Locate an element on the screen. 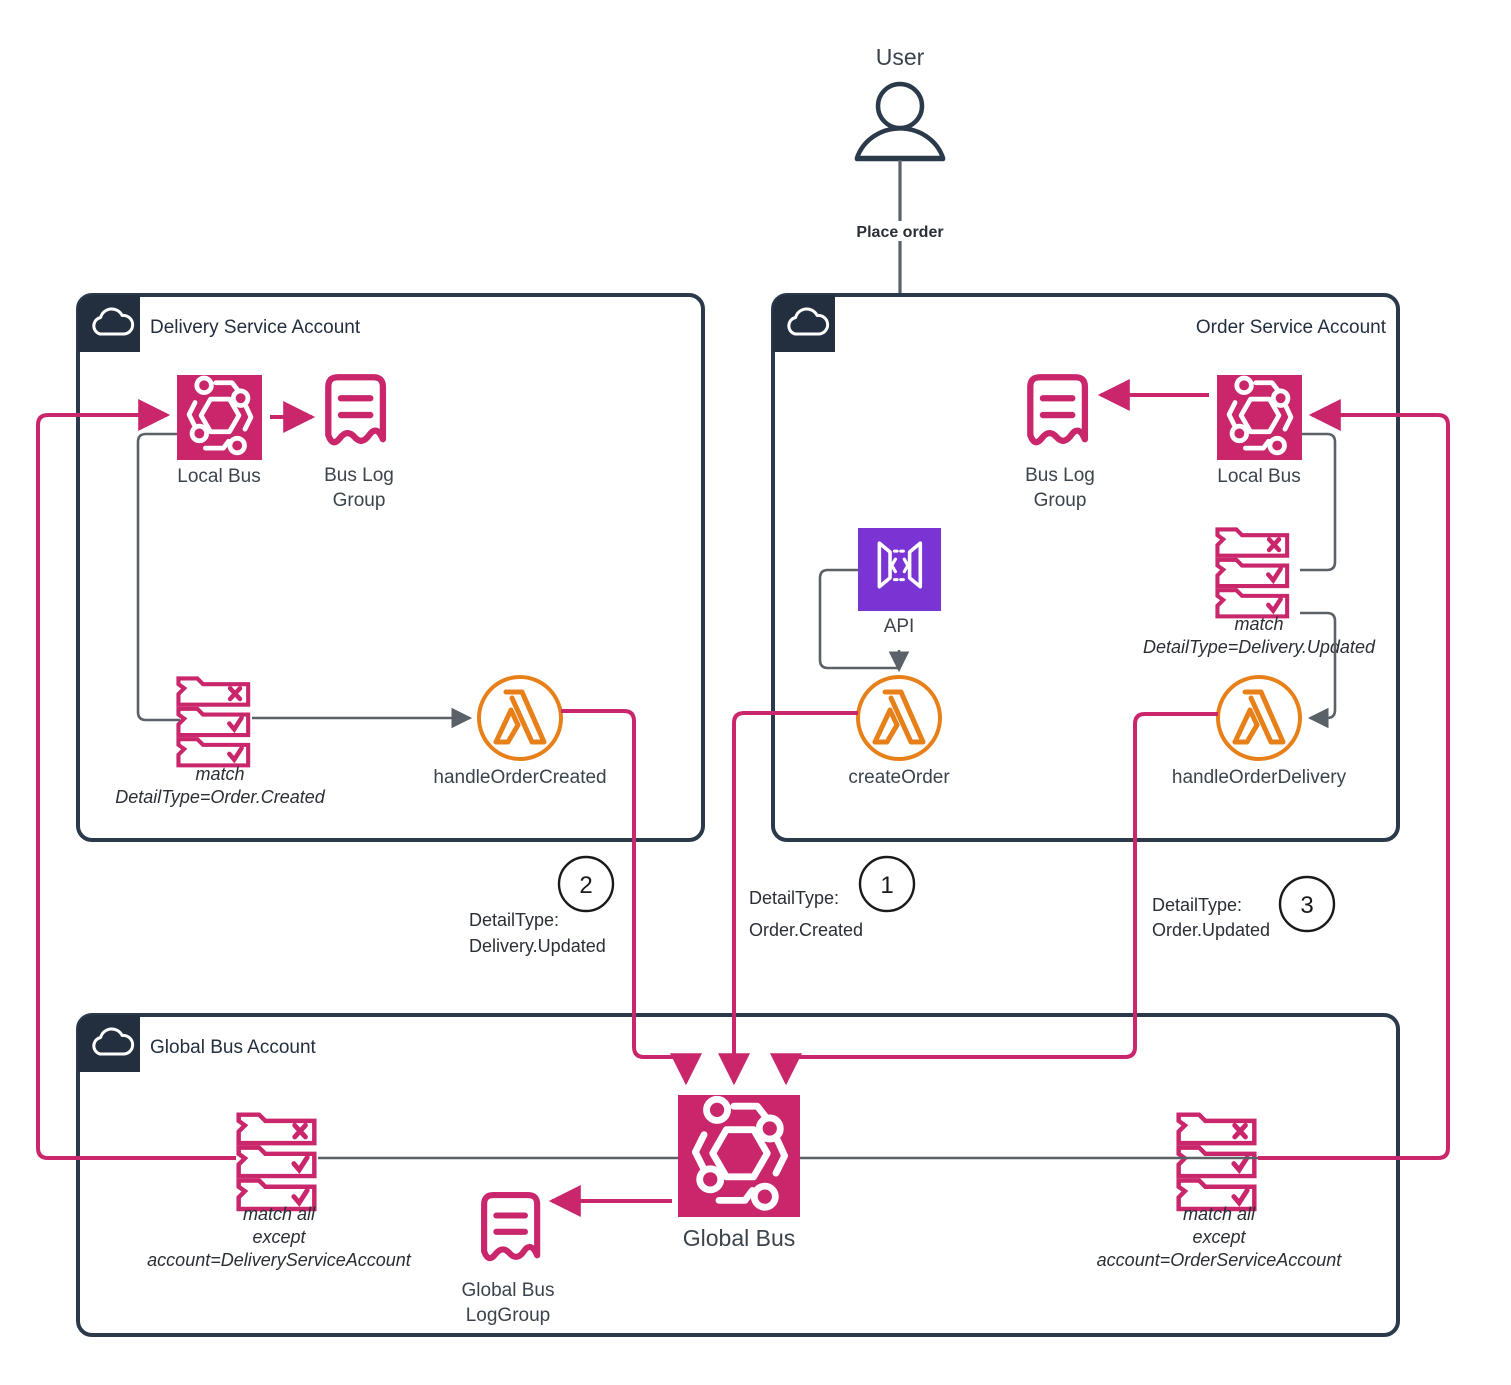 The width and height of the screenshot is (1511, 1385). node-label-handle-order-delivery: handleOrderDelivery is located at coordinates (1259, 777).